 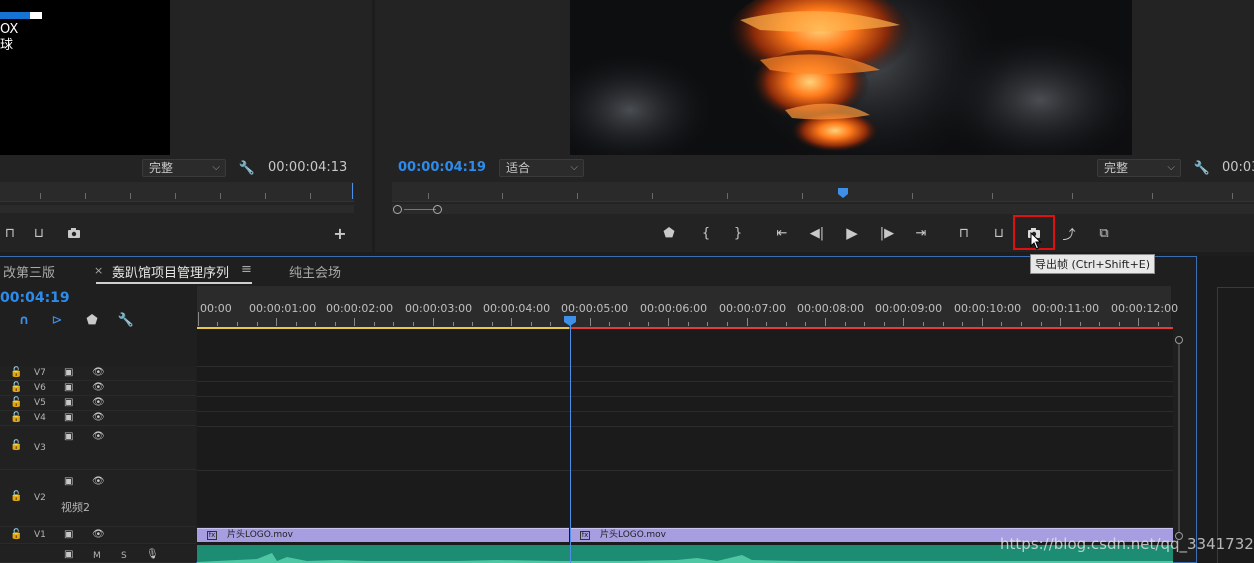 What do you see at coordinates (152, 554) in the screenshot?
I see `microphone-icon: 🎙` at bounding box center [152, 554].